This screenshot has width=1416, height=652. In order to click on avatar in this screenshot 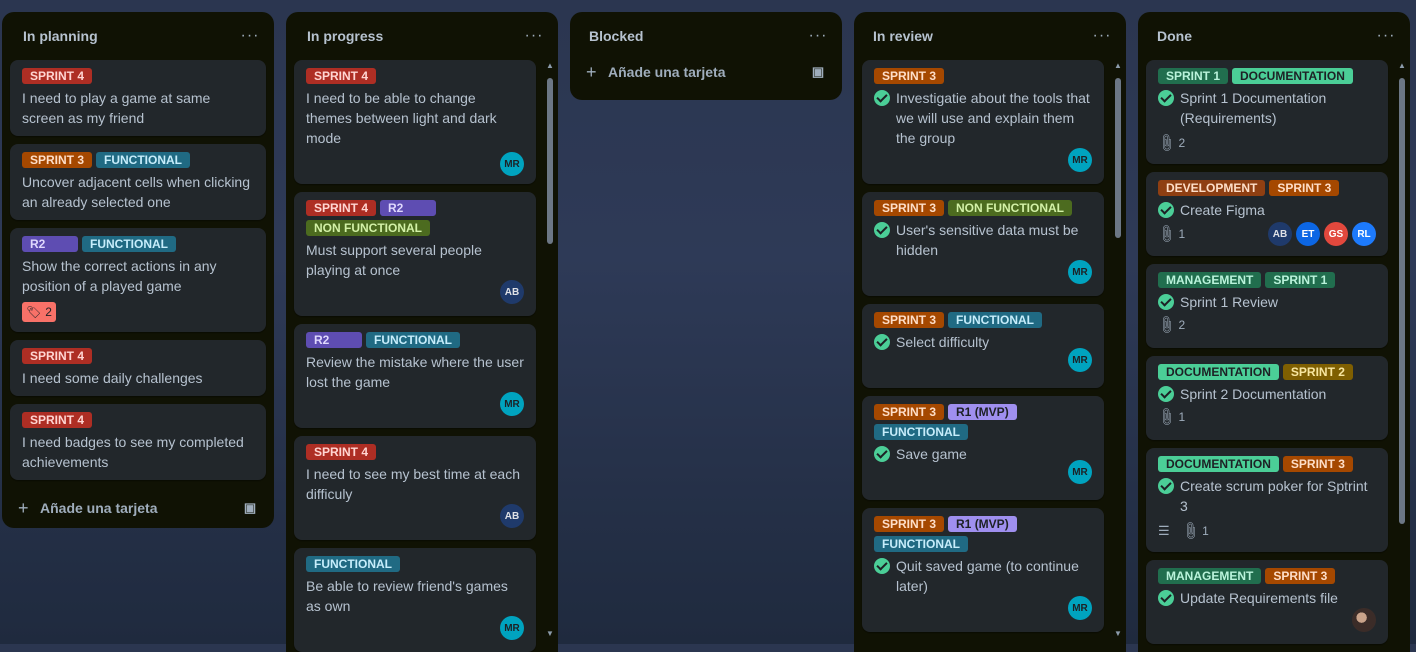, I will do `click(1364, 620)`.